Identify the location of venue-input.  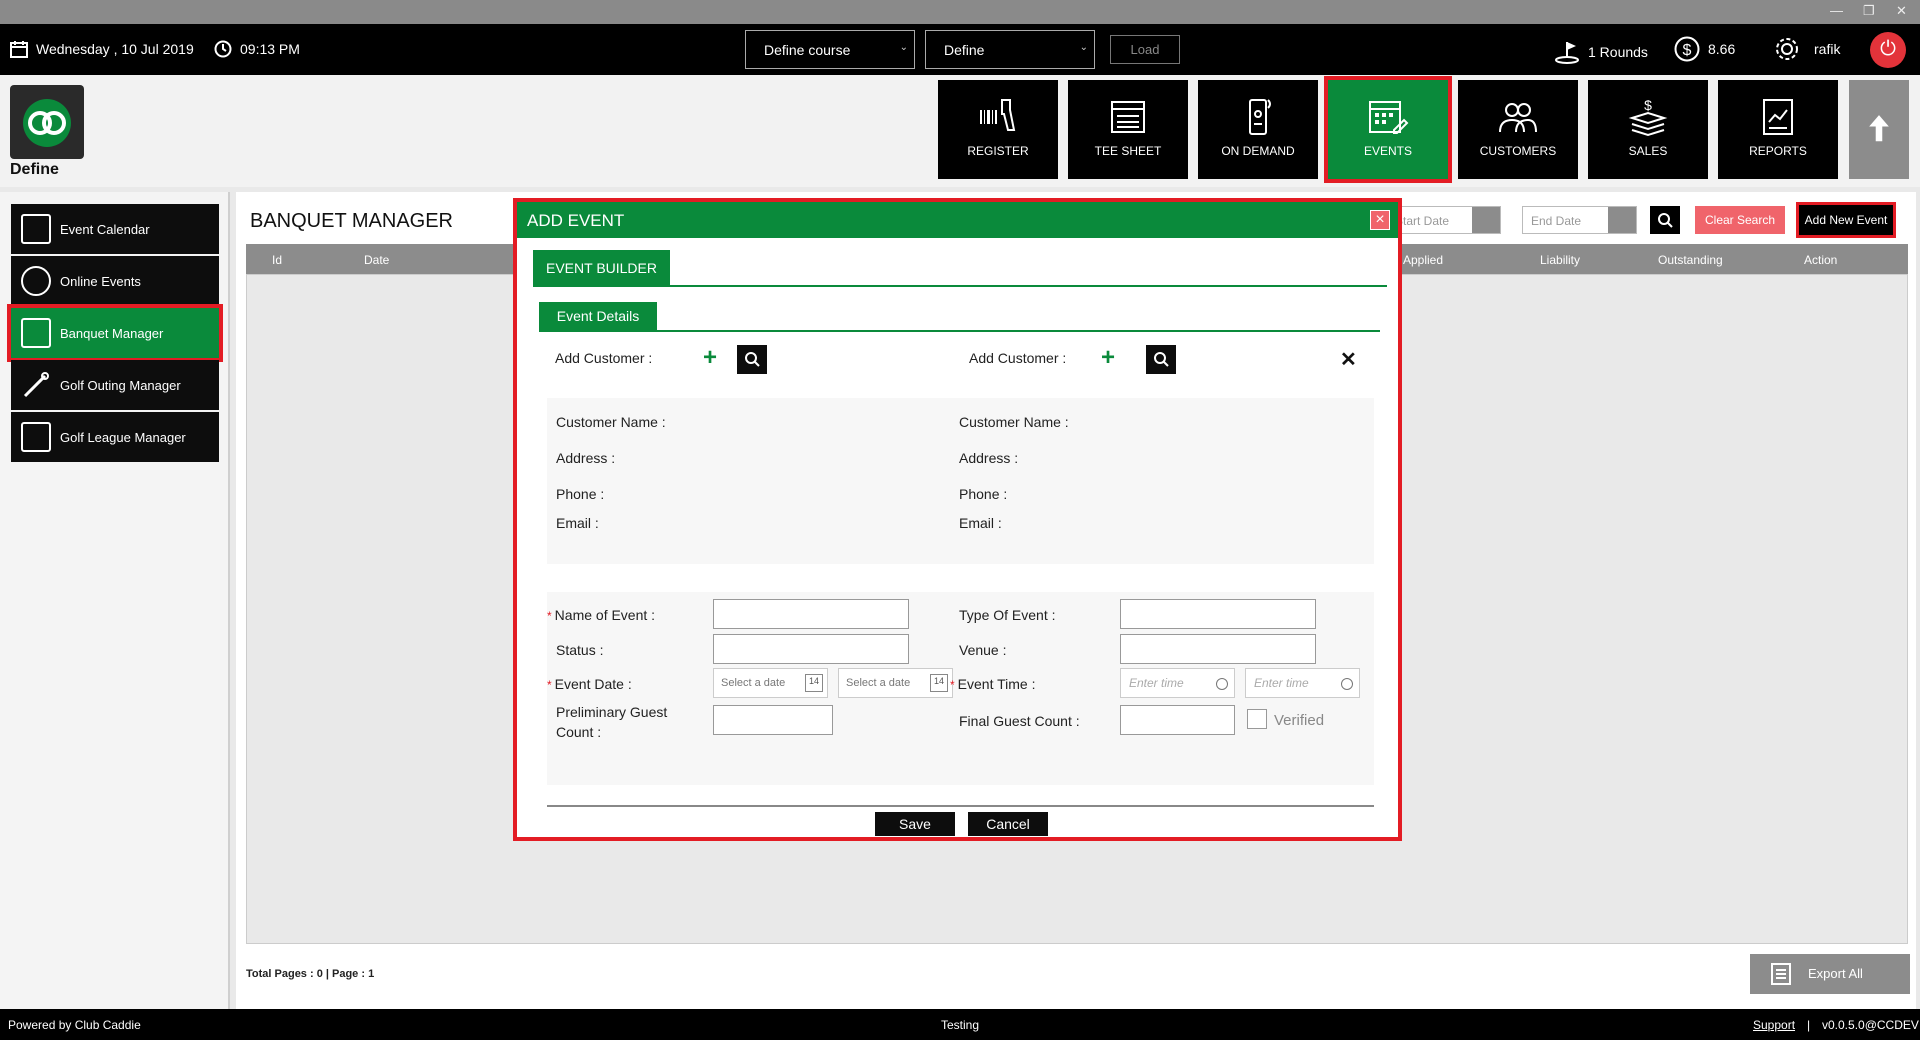
(1218, 649).